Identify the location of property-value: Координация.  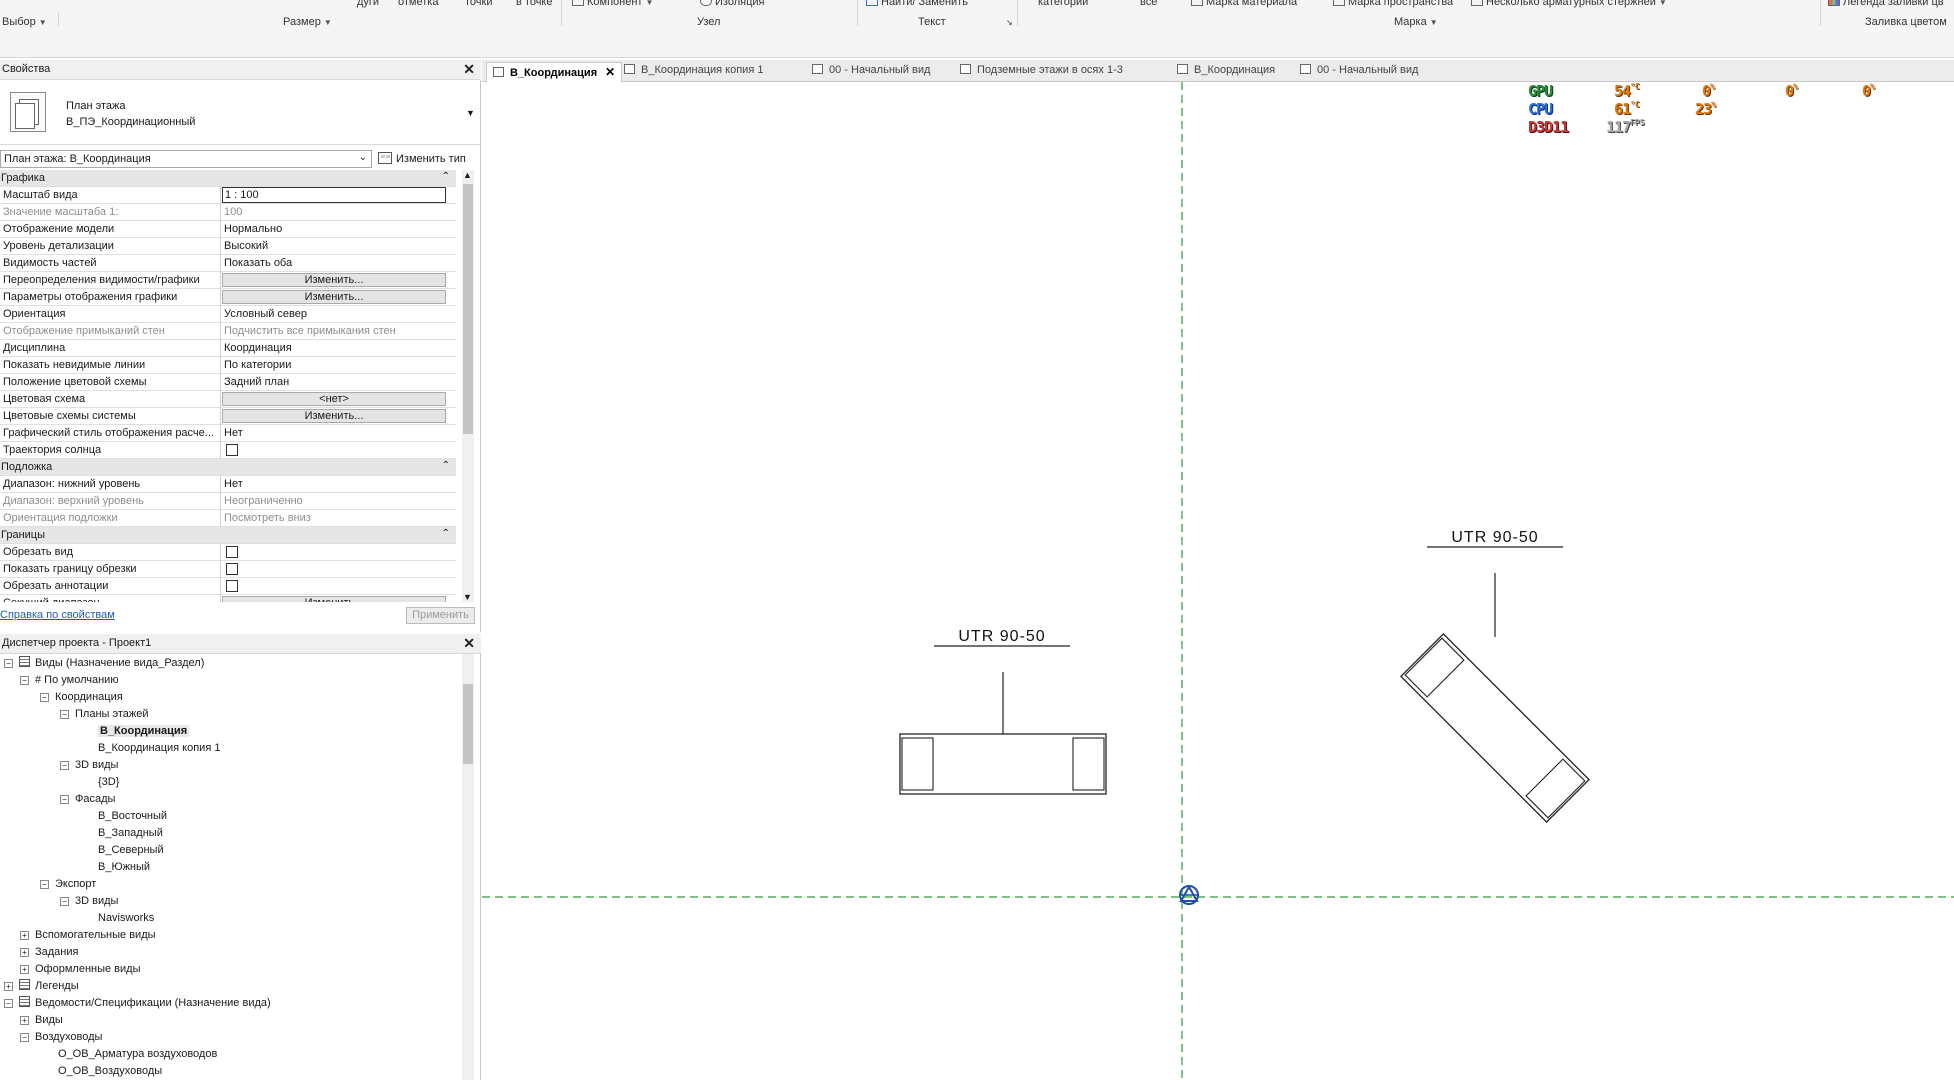
(336, 348).